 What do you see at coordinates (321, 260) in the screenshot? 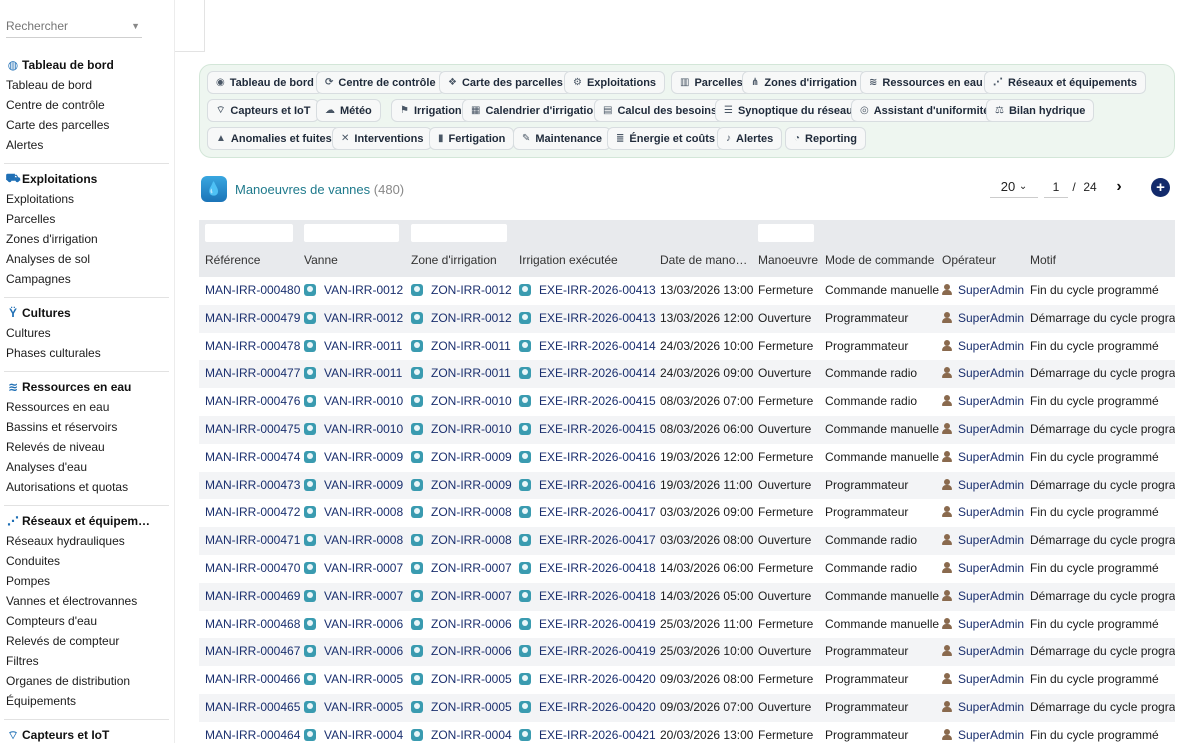
I see `column-header: Vanne` at bounding box center [321, 260].